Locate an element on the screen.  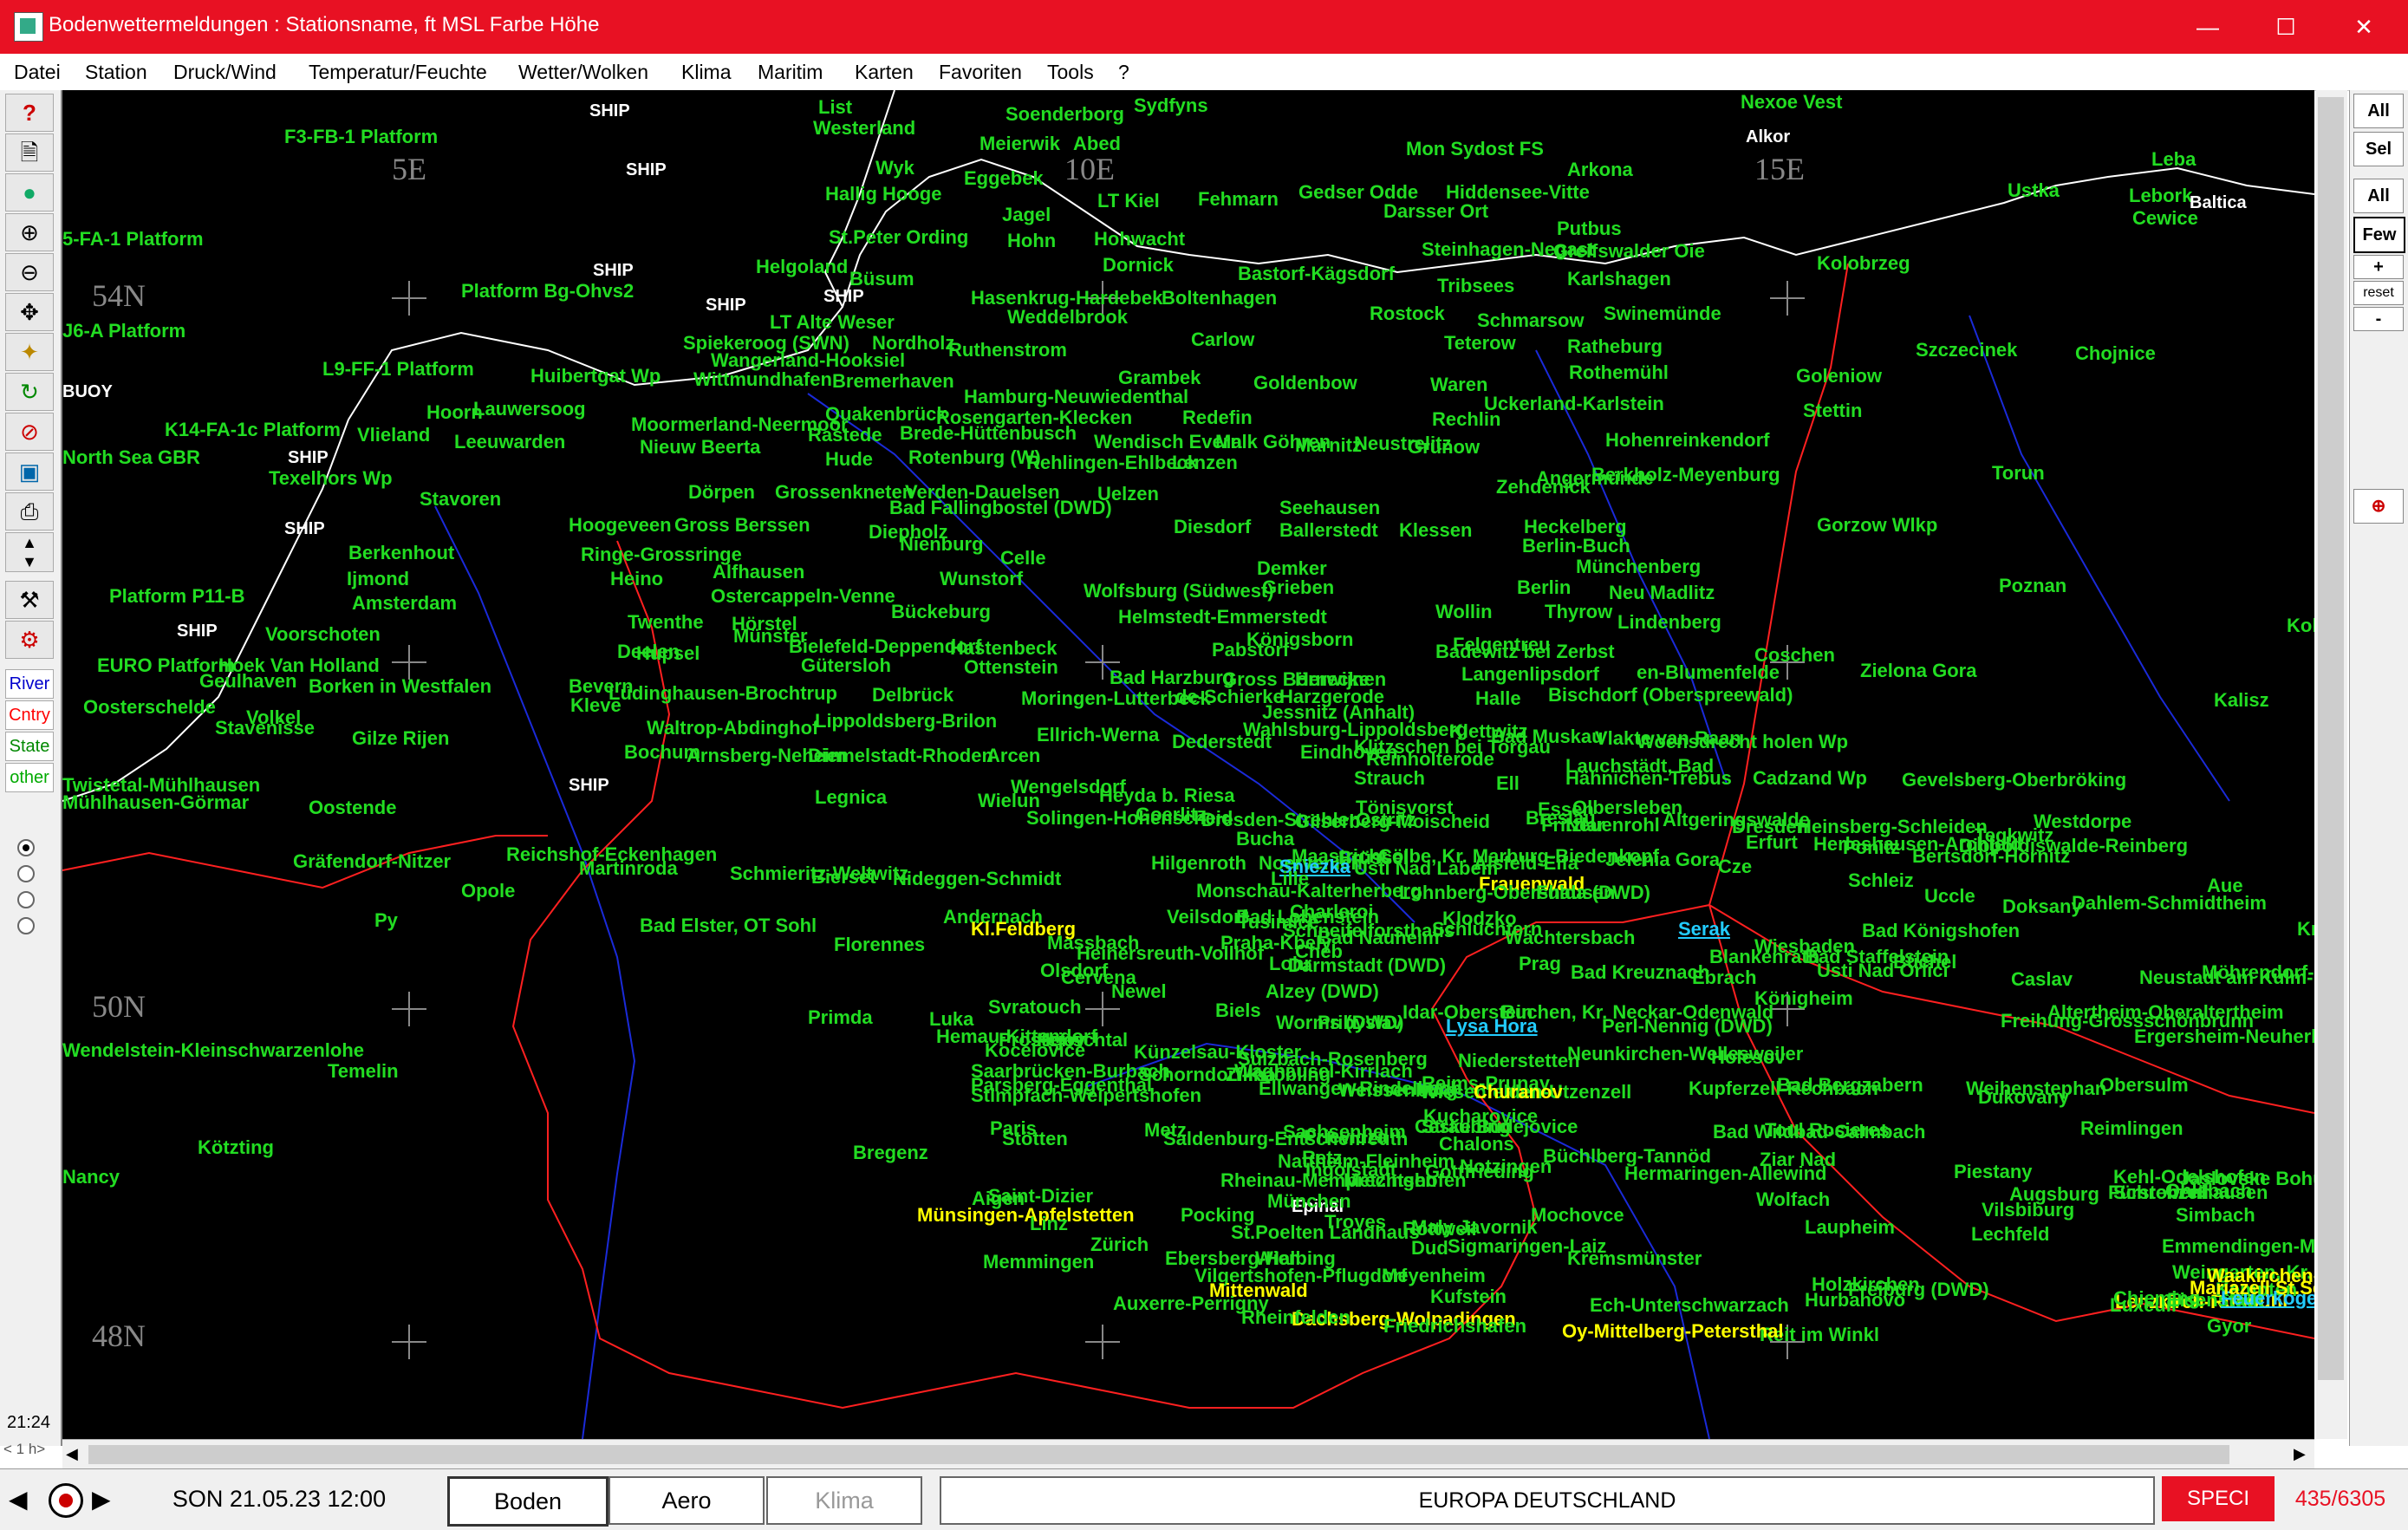
station-label: Gevelsberg-Oberbröking is located at coordinates (2014, 780).